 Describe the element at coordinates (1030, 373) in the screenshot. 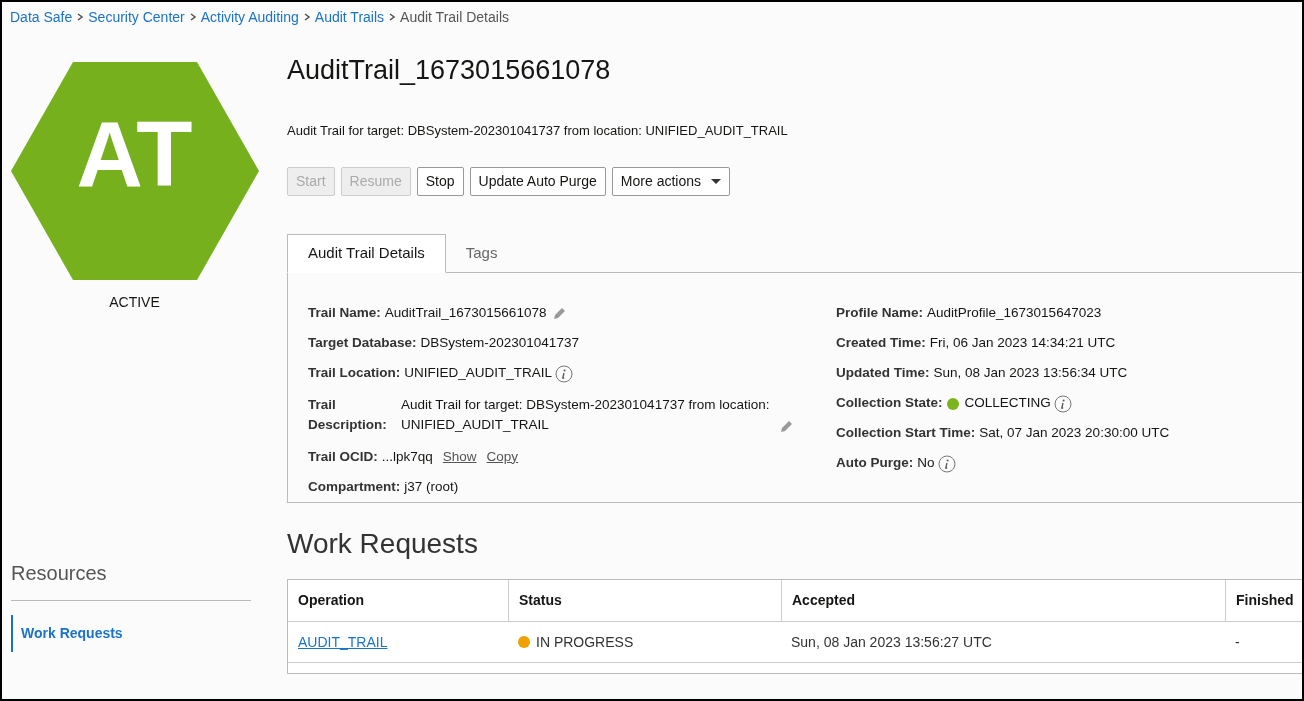

I see `field-value: Sun, 08 Jan 2023 13:56:34 UTC` at that location.